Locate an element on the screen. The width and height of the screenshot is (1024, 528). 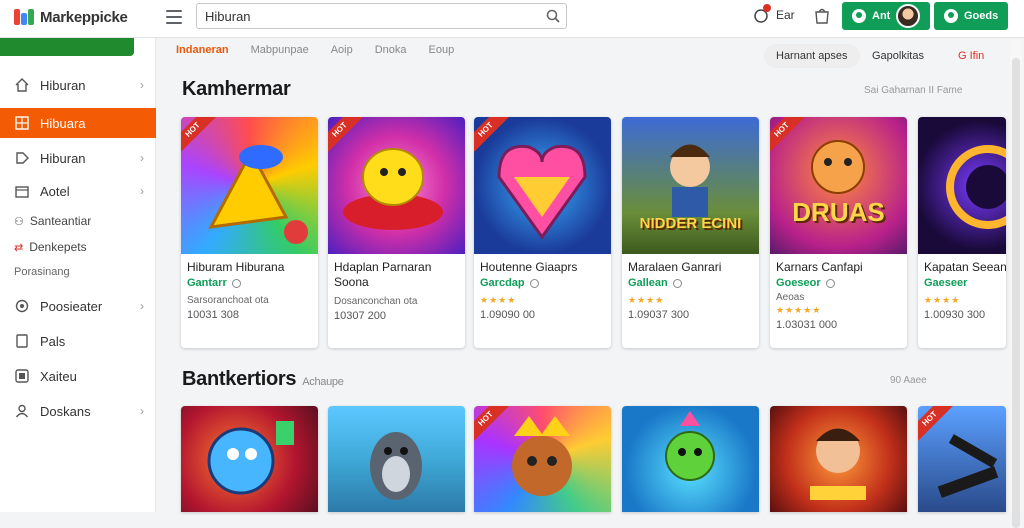
home-icon is located at coordinates (22, 85).